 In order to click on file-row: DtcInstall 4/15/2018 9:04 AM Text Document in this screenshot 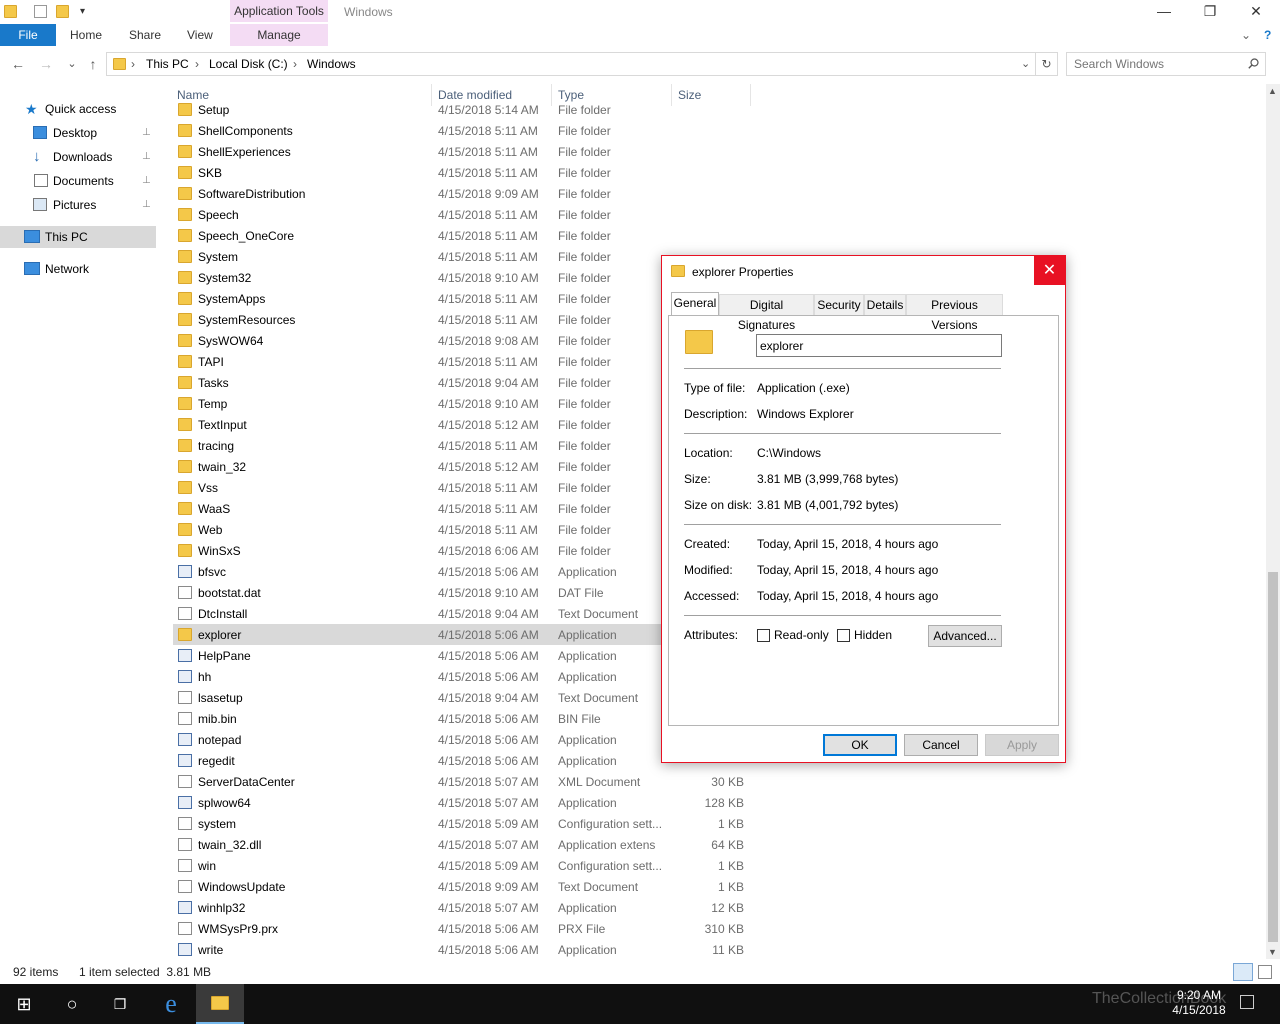, I will do `click(418, 613)`.